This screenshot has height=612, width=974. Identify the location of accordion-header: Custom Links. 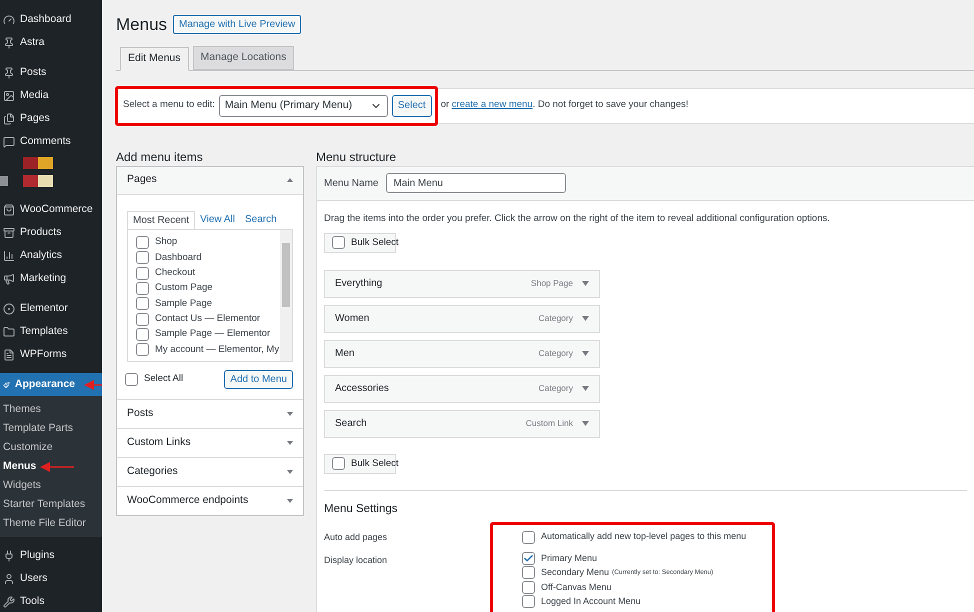
(210, 442).